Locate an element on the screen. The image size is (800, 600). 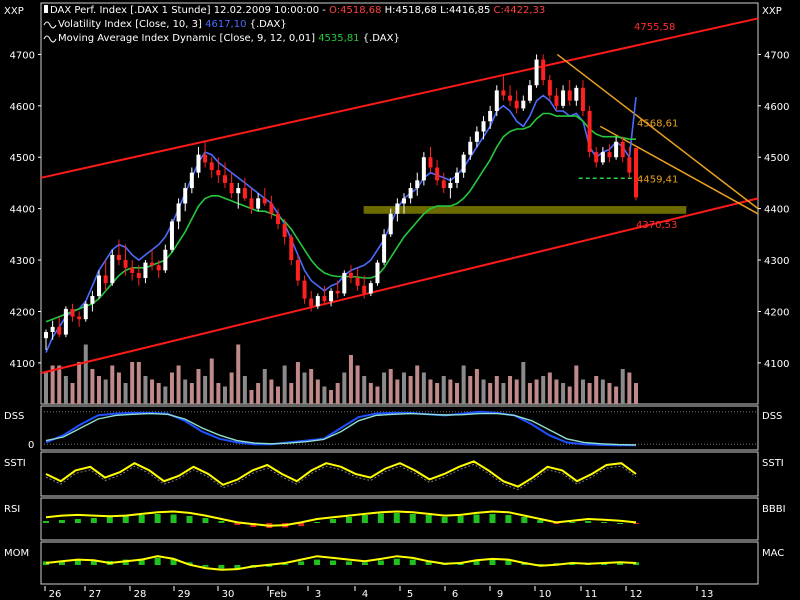
dss-signal-line is located at coordinates (341, 429).